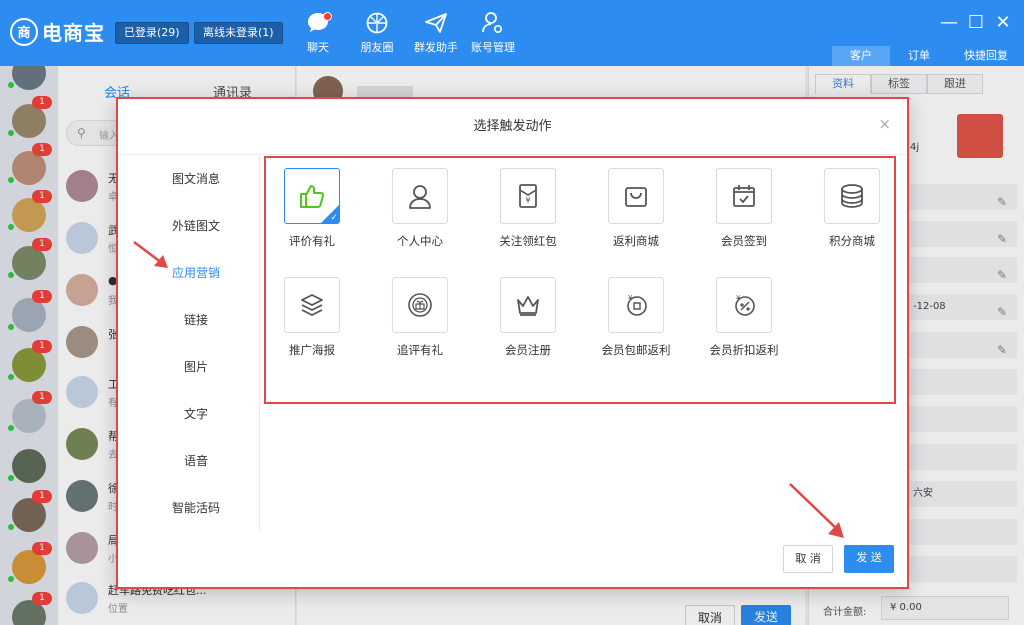 This screenshot has width=1024, height=625. Describe the element at coordinates (869, 559) in the screenshot. I see `dialog-send-button: 发 送` at that location.